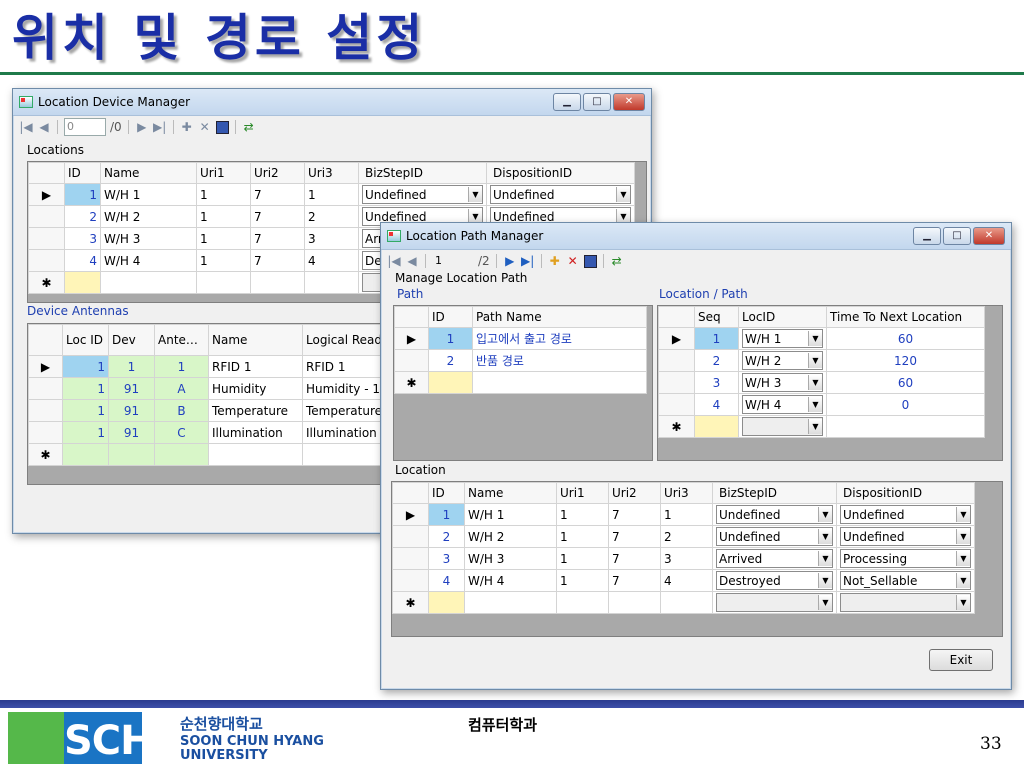 Image resolution: width=1024 pixels, height=768 pixels. What do you see at coordinates (520, 382) in the screenshot?
I see `new-row: ✱` at bounding box center [520, 382].